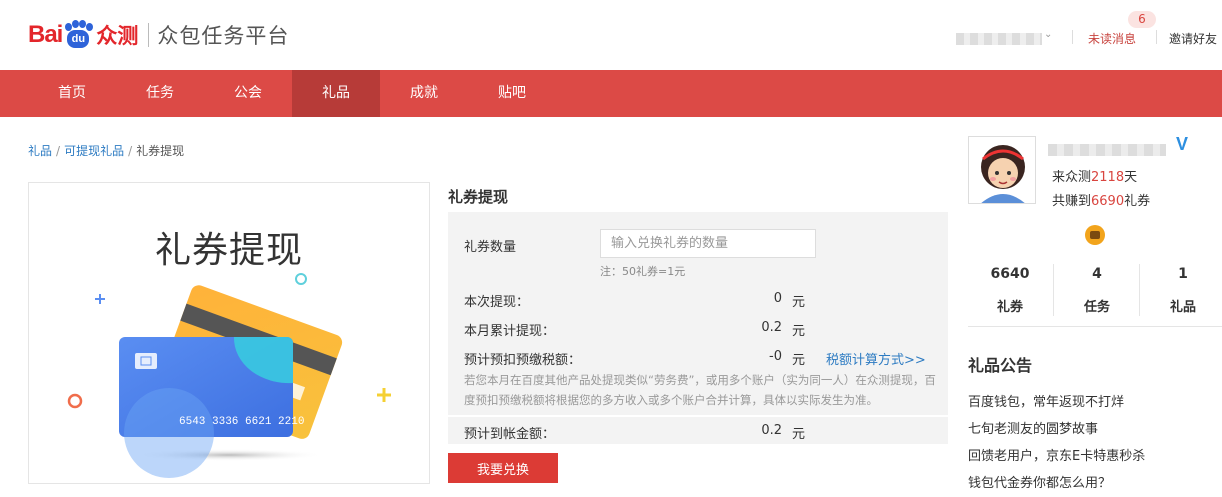  I want to click on tax-value: -0, so click(775, 356).